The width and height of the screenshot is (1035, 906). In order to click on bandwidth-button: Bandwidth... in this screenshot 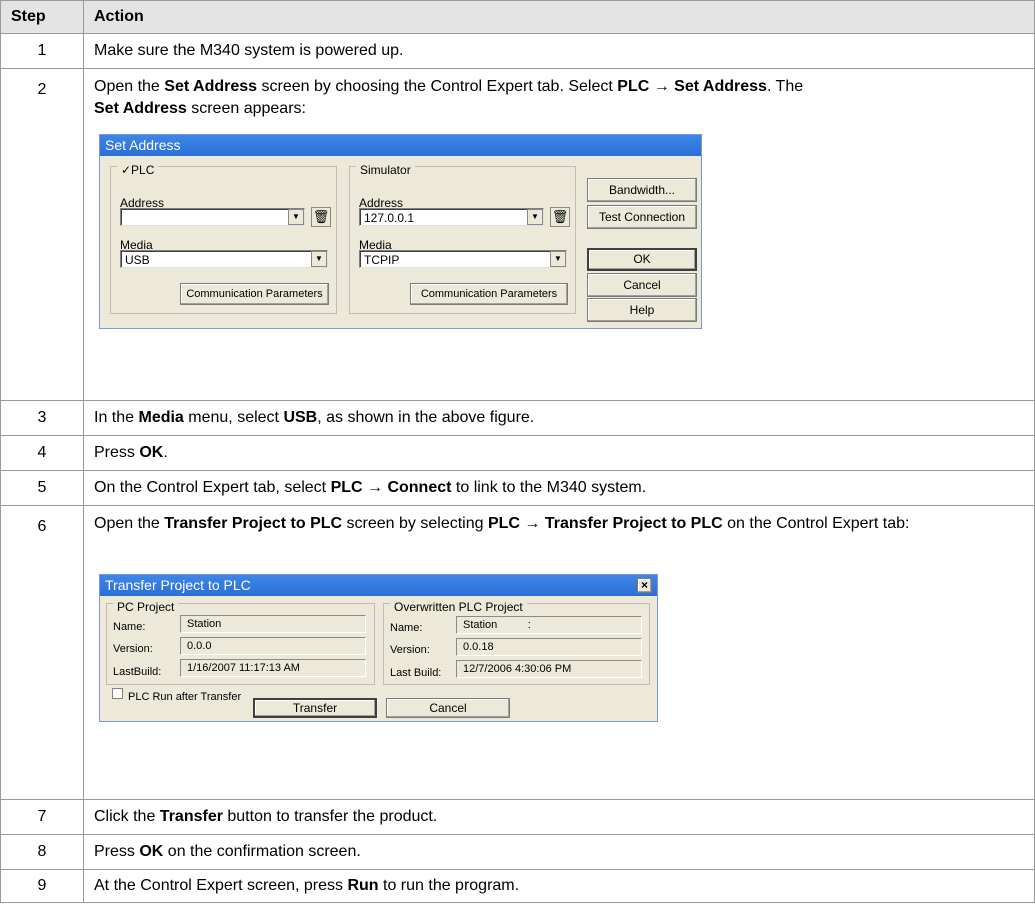, I will do `click(642, 190)`.